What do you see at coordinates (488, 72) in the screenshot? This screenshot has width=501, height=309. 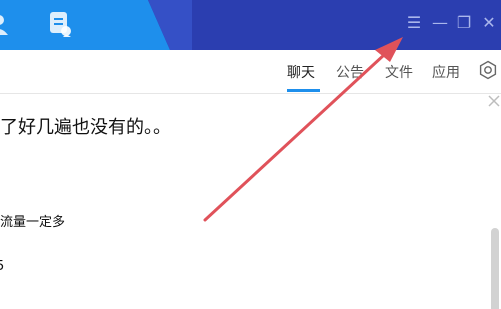 I see `settings-icon` at bounding box center [488, 72].